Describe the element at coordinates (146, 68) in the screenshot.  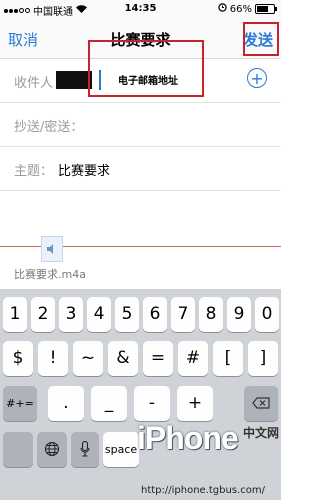
I see `email-callout-box` at that location.